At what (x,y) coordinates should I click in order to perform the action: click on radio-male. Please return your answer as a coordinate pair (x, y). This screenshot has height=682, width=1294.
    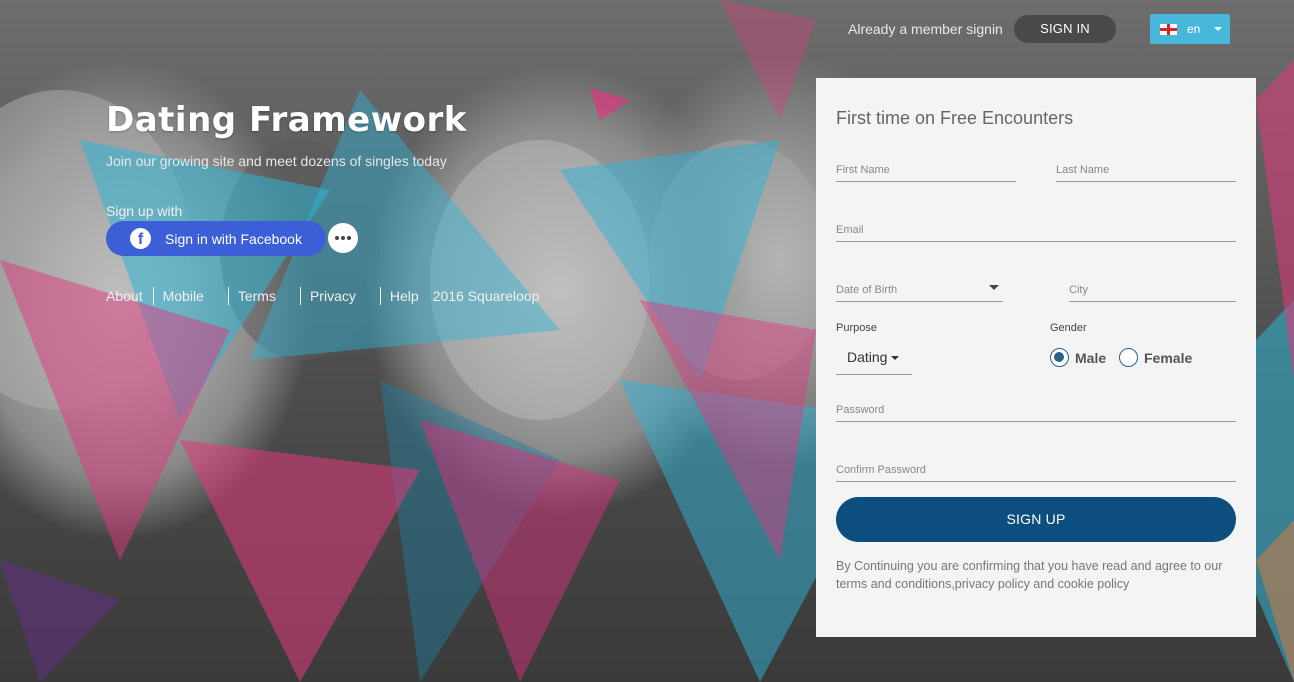
    Looking at the image, I should click on (1059, 357).